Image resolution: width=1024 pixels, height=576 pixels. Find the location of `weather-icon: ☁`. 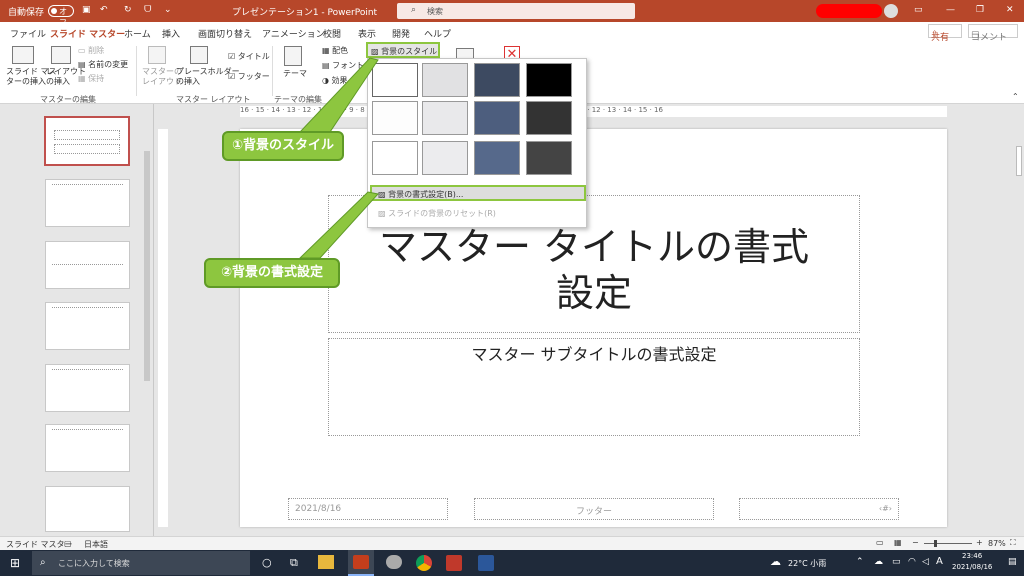

weather-icon: ☁ is located at coordinates (775, 561).